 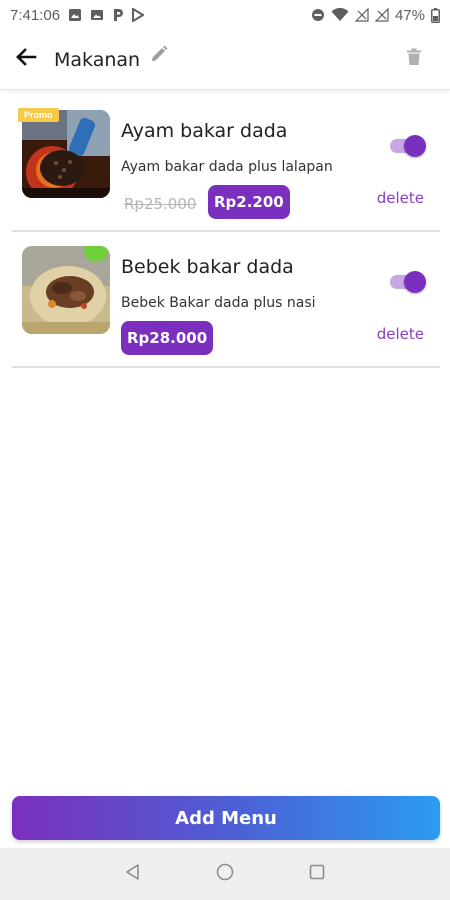 I want to click on status-bar: 7:41:06 47%, so click(x=225, y=15).